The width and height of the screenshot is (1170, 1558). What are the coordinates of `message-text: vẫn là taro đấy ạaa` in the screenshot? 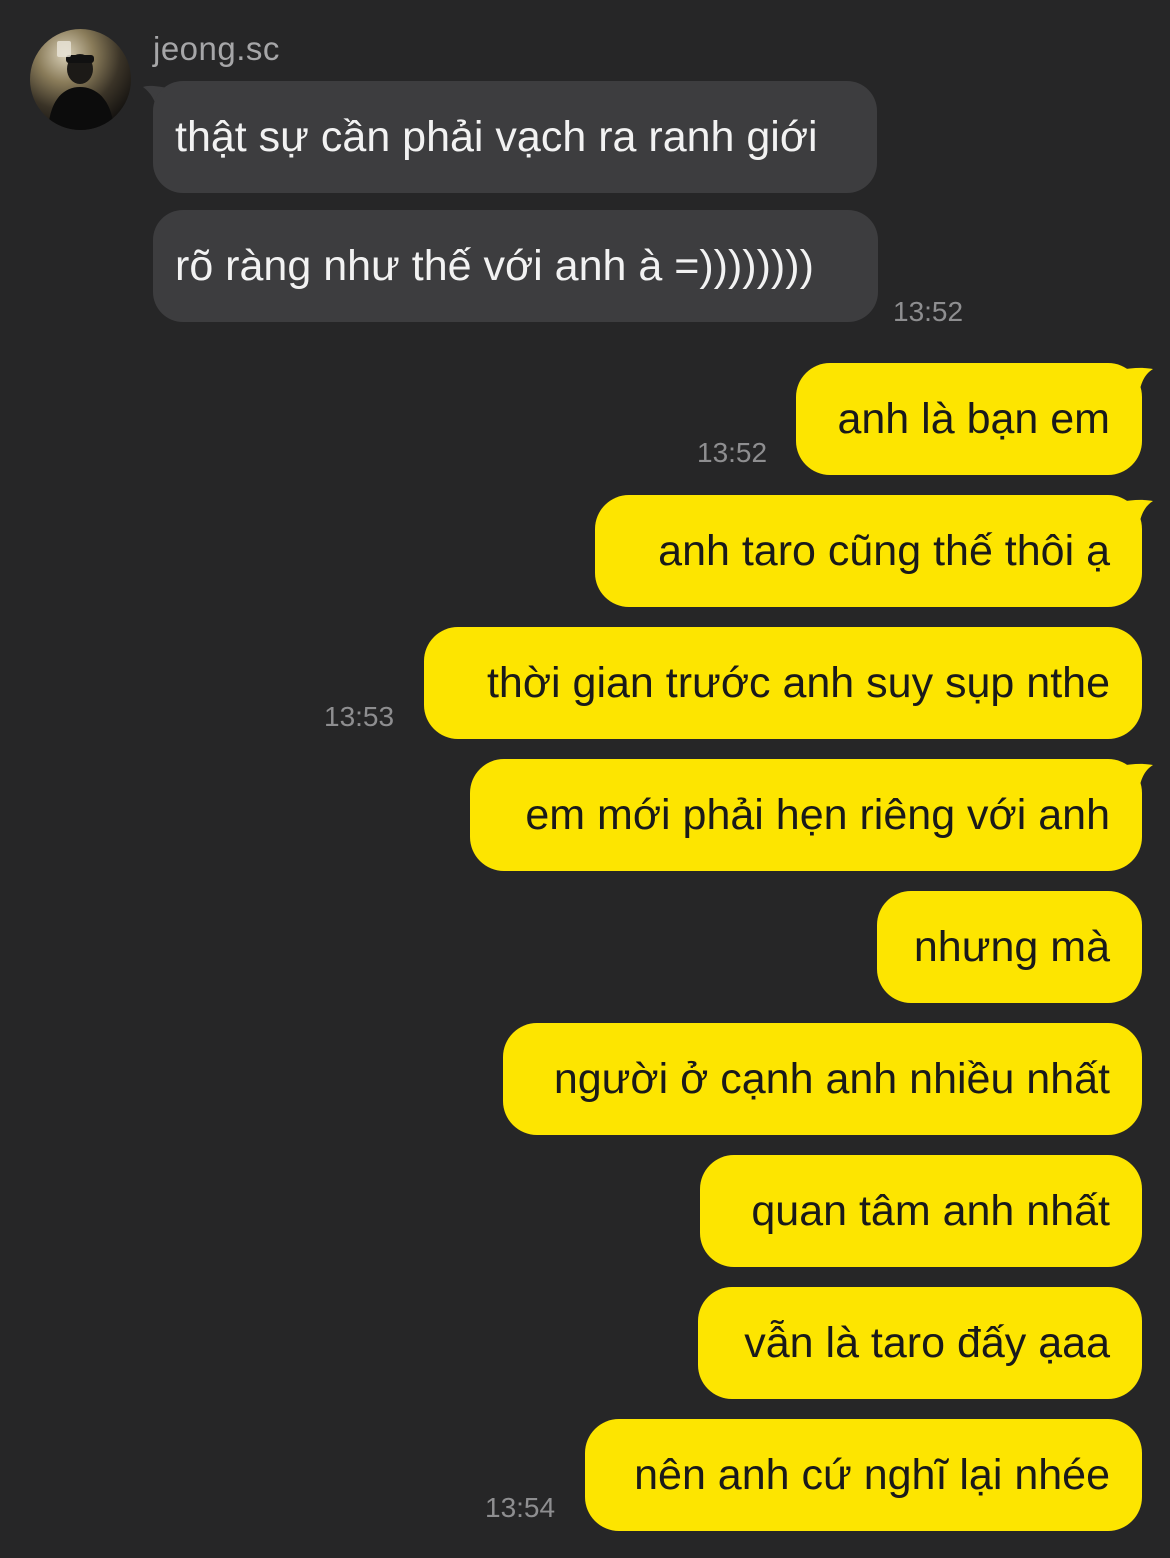 It's located at (927, 1342).